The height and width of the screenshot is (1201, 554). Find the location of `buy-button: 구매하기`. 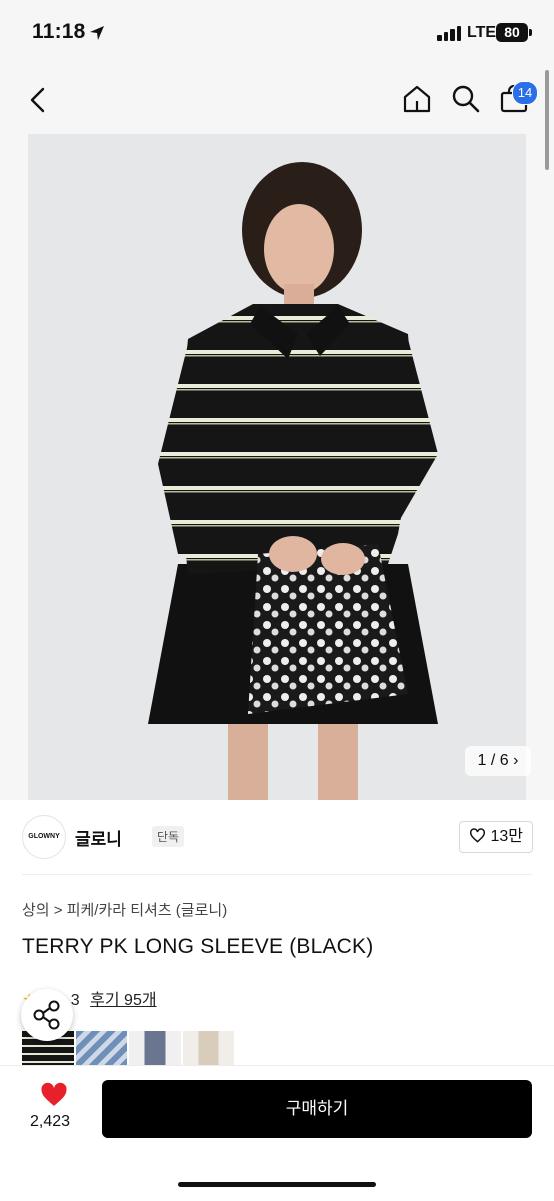

buy-button: 구매하기 is located at coordinates (317, 1109).